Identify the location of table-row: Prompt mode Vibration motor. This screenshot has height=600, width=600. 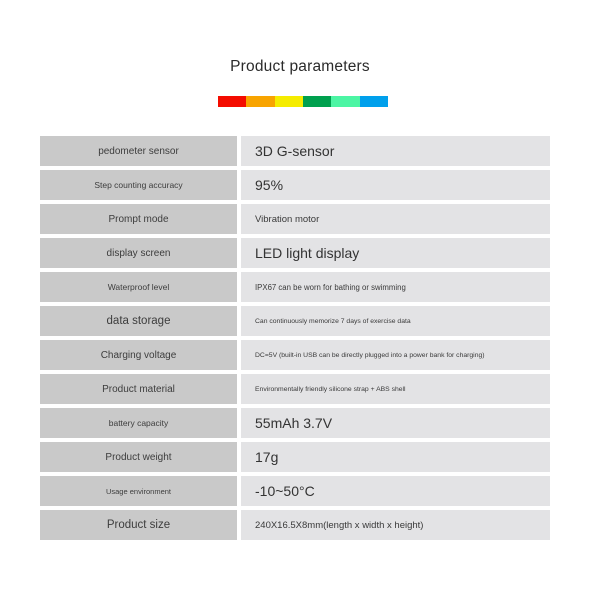
(295, 219).